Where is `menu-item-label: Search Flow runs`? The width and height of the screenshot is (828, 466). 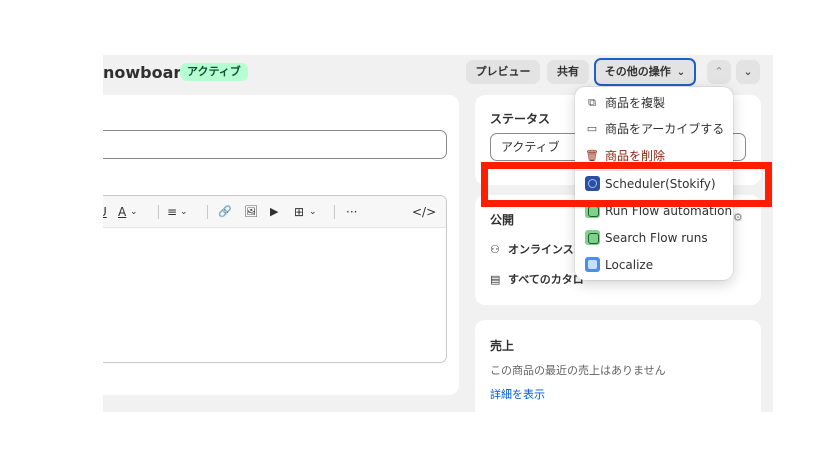
menu-item-label: Search Flow runs is located at coordinates (656, 238).